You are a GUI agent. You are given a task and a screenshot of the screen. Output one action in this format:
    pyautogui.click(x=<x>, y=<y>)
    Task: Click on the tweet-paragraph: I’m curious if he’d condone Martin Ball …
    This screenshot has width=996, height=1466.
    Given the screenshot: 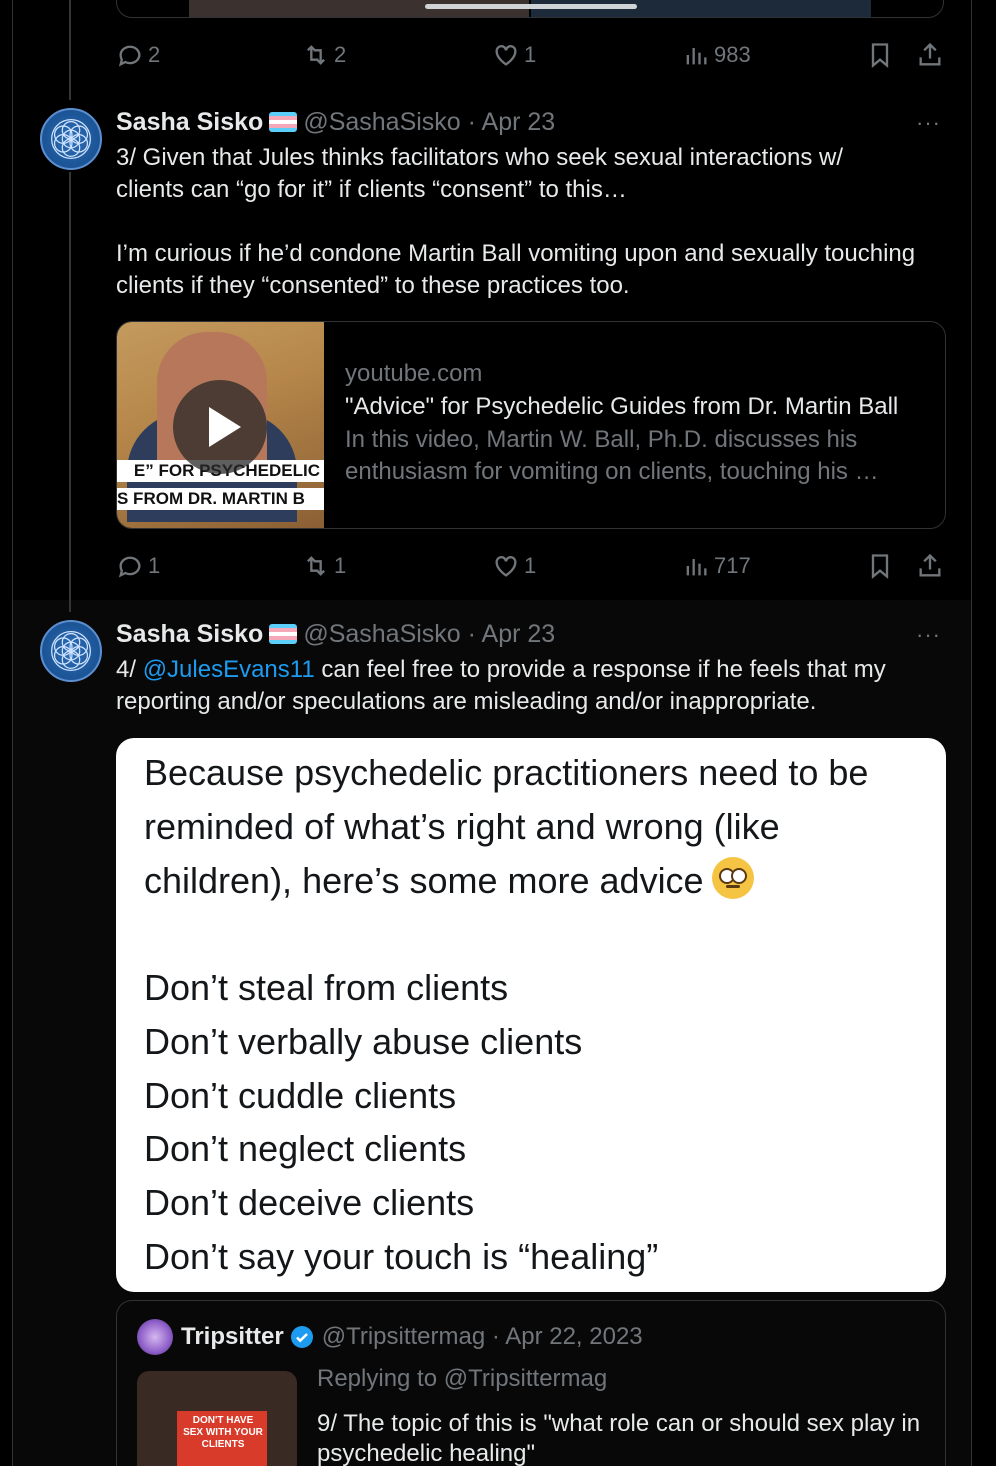 What is the action you would take?
    pyautogui.click(x=516, y=269)
    